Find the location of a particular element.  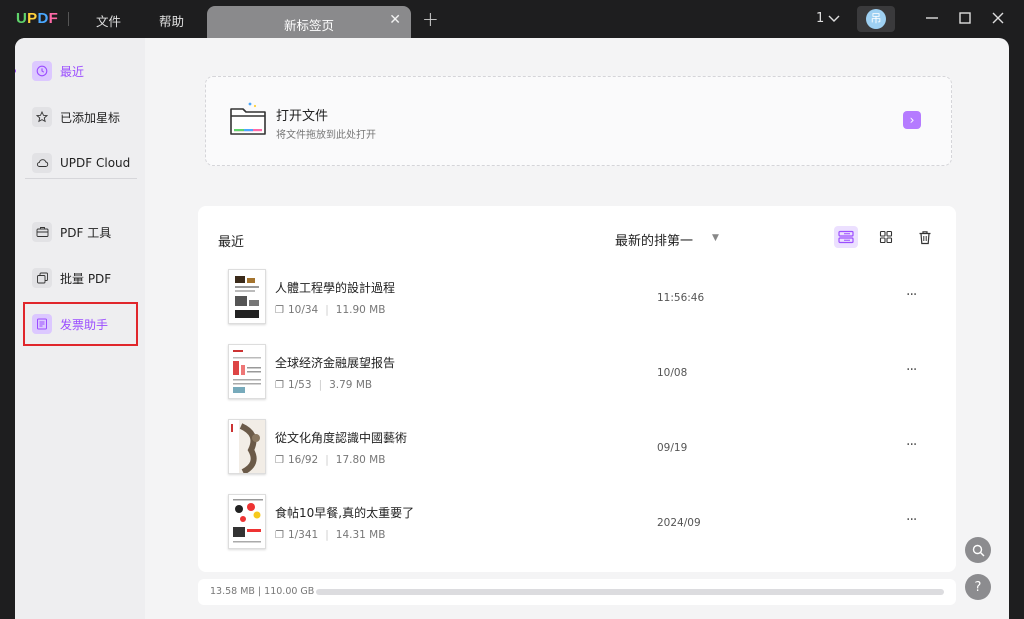

chevron-down-icon is located at coordinates (834, 19).